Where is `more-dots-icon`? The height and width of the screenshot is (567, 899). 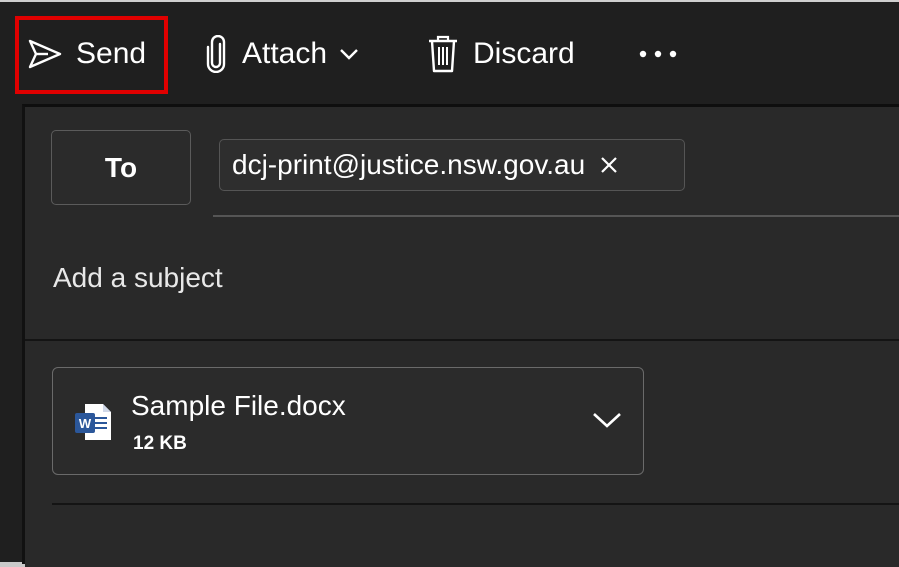
more-dots-icon is located at coordinates (658, 54).